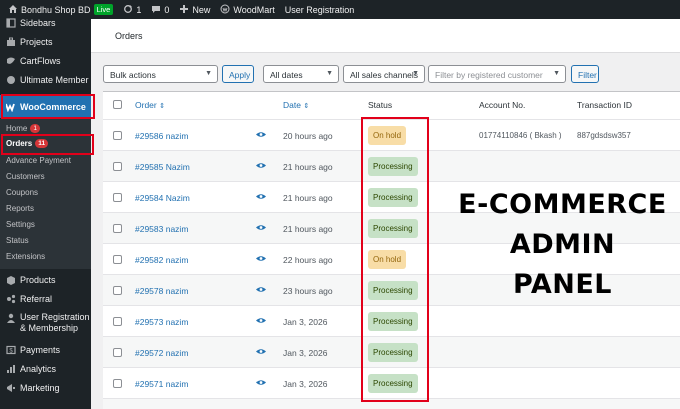 The height and width of the screenshot is (409, 680). I want to click on user-registration-link: User Registration, so click(320, 10).